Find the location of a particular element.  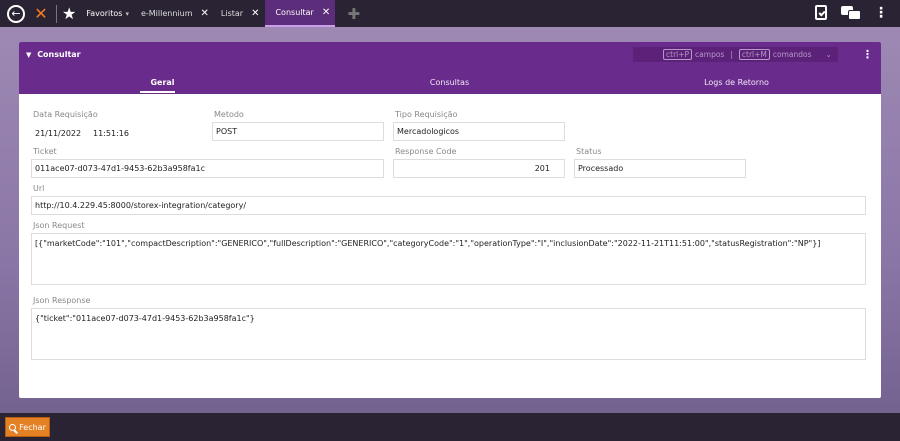

json-request-label: Json Request is located at coordinates (59, 225).